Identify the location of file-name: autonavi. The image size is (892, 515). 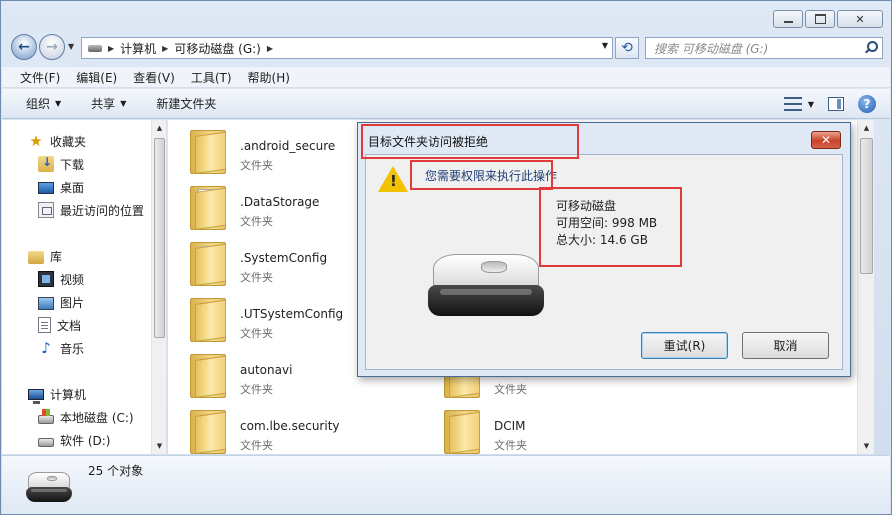
(266, 370).